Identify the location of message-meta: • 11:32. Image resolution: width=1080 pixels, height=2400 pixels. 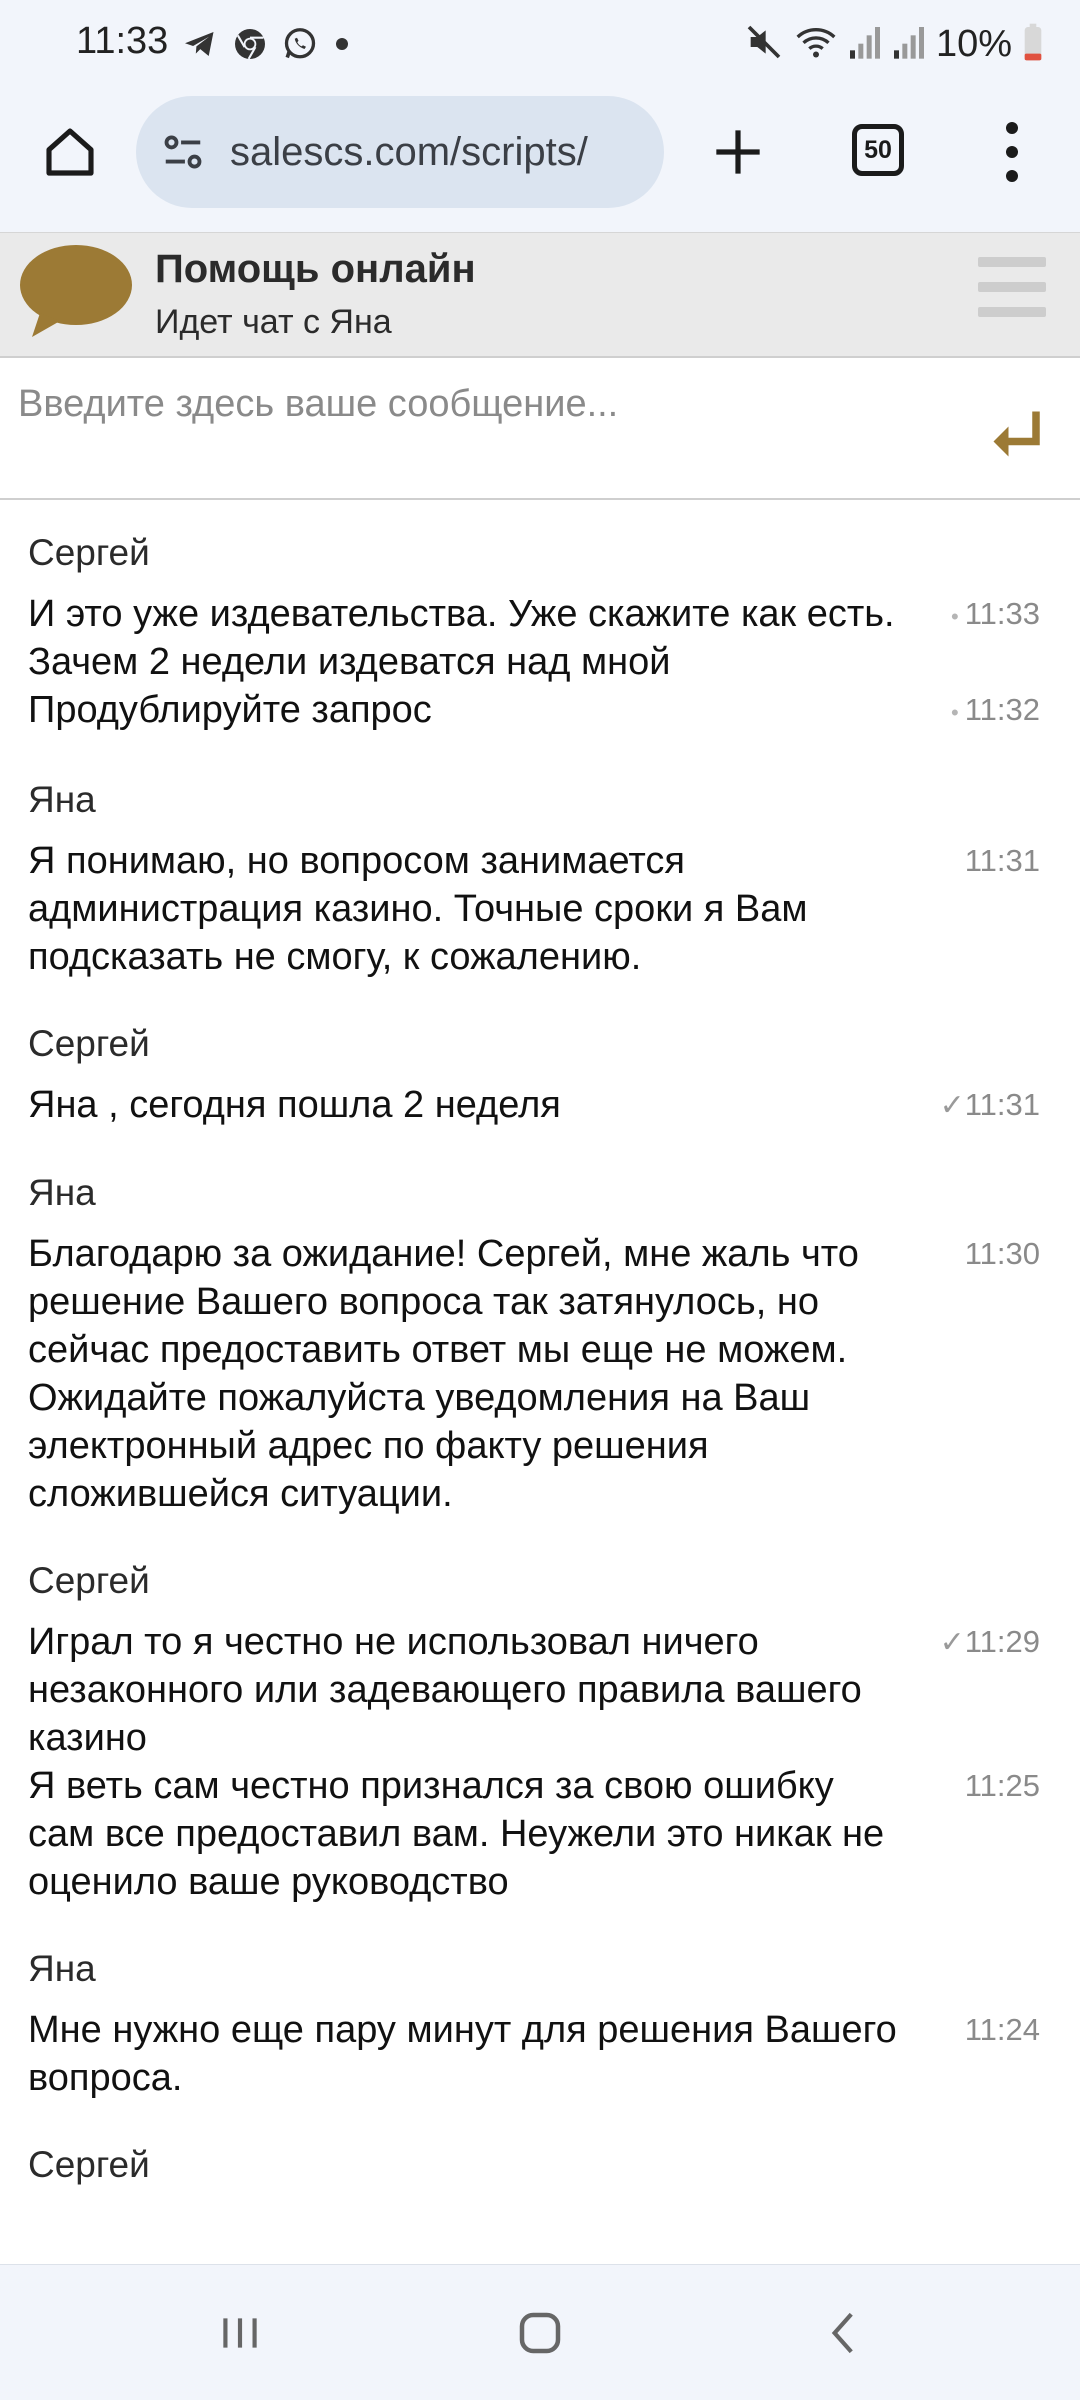
(982, 711).